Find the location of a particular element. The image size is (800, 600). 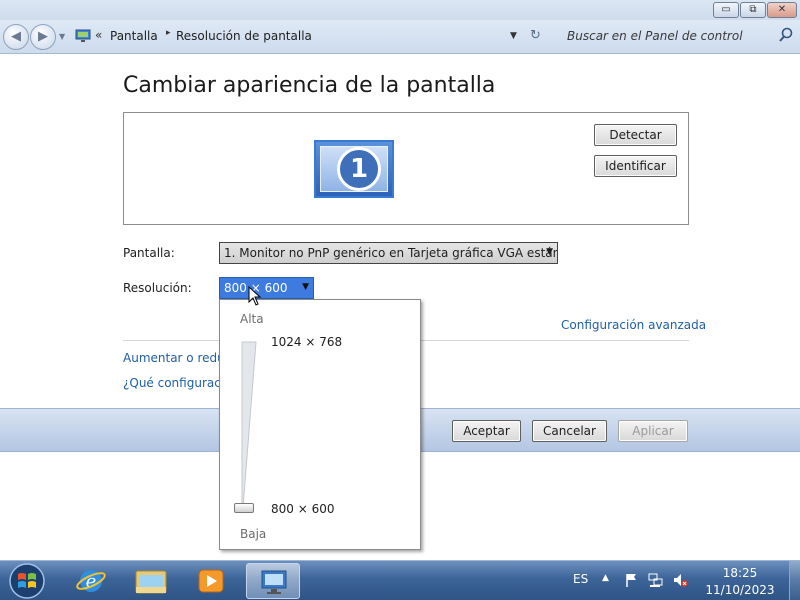

windows-start-icon is located at coordinates (27, 581).